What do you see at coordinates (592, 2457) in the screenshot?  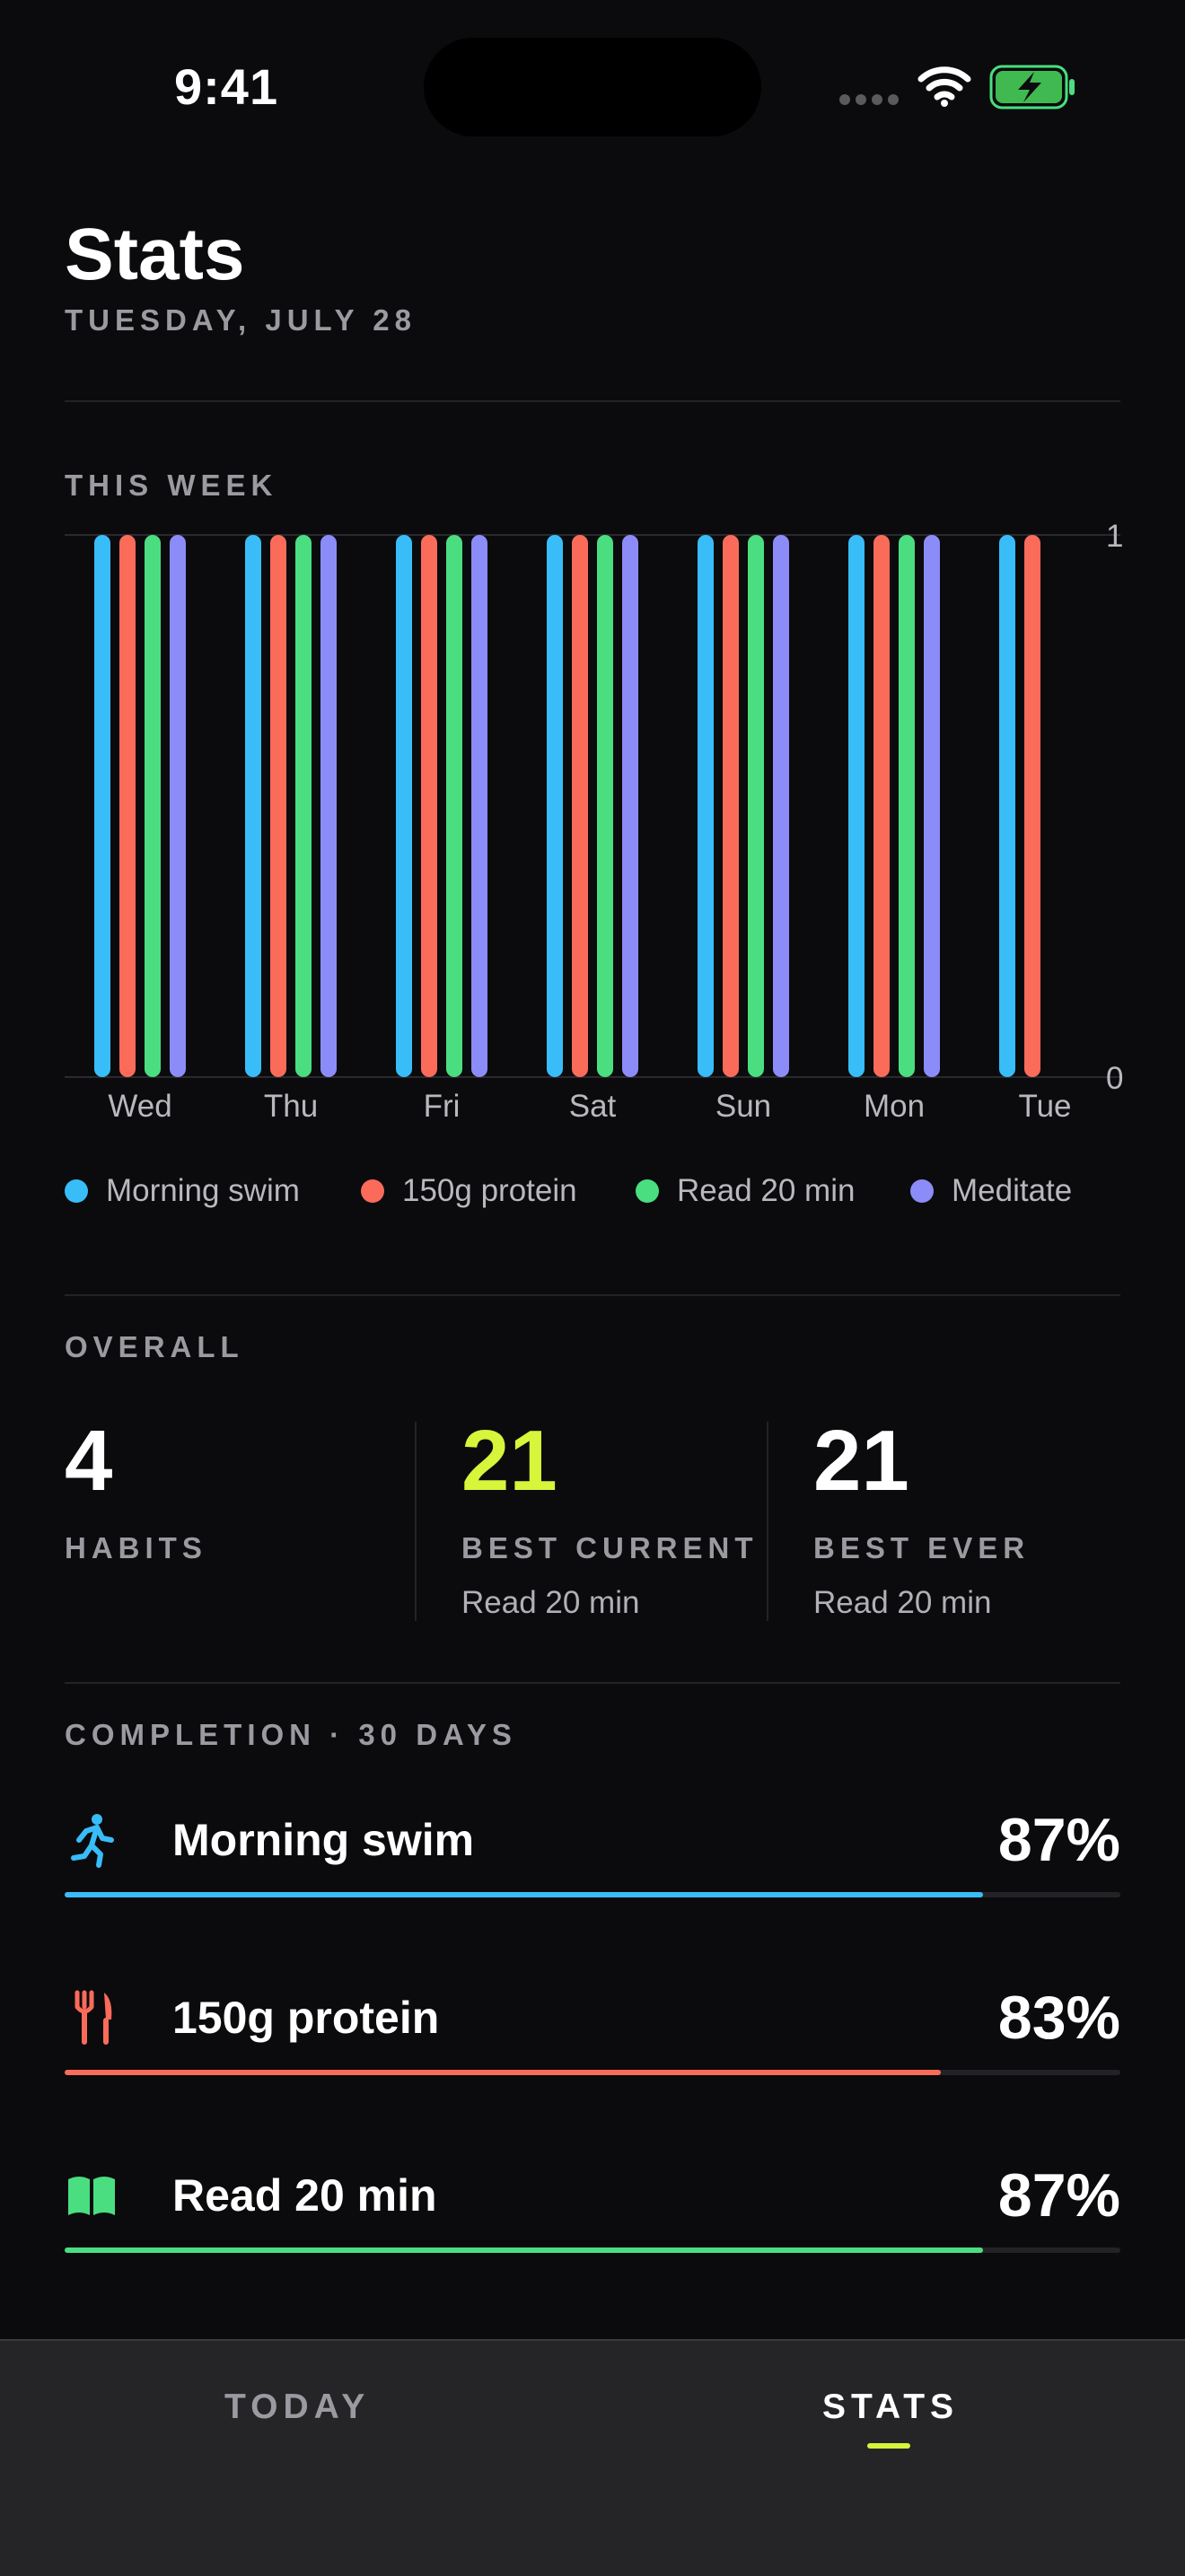 I see `tab-bar: TODAY STATS` at bounding box center [592, 2457].